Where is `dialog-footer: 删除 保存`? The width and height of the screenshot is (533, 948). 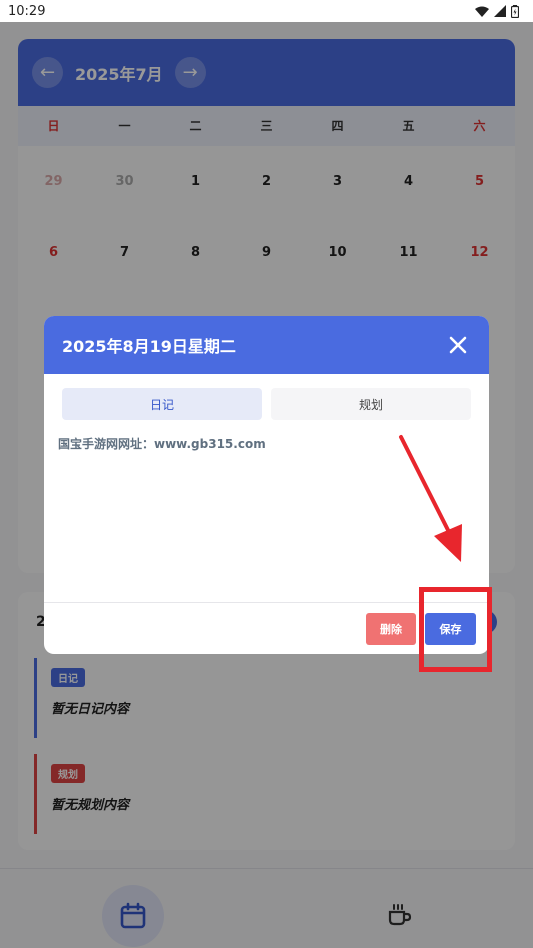 dialog-footer: 删除 保存 is located at coordinates (266, 628).